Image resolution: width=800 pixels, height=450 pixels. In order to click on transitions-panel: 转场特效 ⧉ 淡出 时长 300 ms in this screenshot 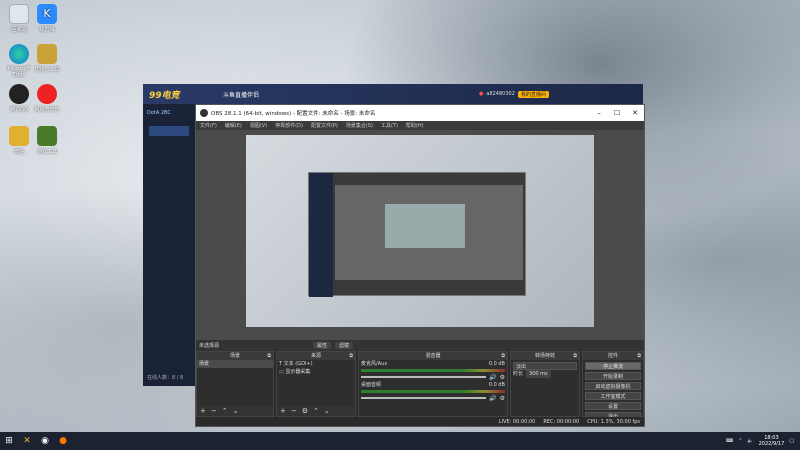, I will do `click(545, 384)`.